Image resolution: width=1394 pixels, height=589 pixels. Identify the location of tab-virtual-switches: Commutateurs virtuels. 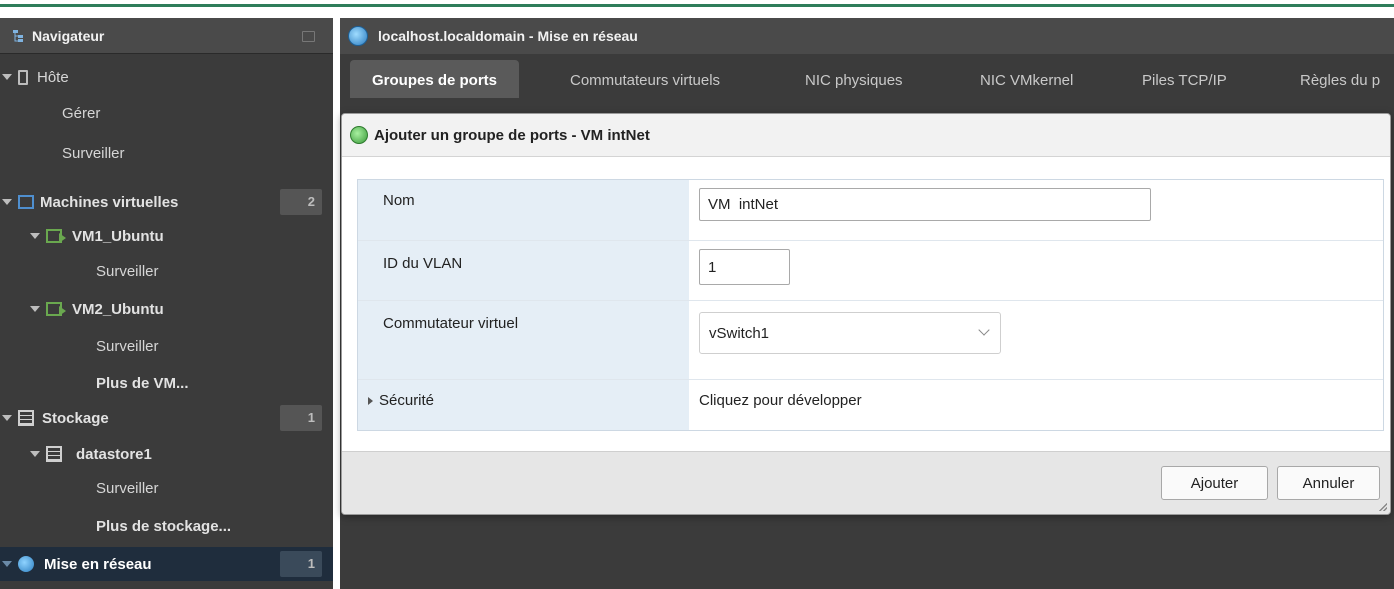
(645, 79).